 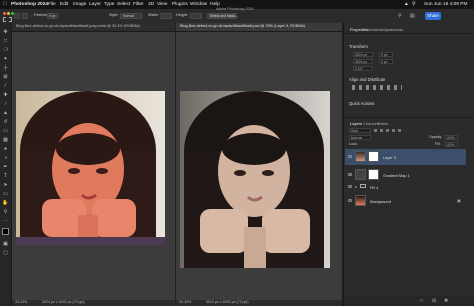 What do you see at coordinates (5, 113) in the screenshot?
I see `clone-stamp-icon: ▲` at bounding box center [5, 113].